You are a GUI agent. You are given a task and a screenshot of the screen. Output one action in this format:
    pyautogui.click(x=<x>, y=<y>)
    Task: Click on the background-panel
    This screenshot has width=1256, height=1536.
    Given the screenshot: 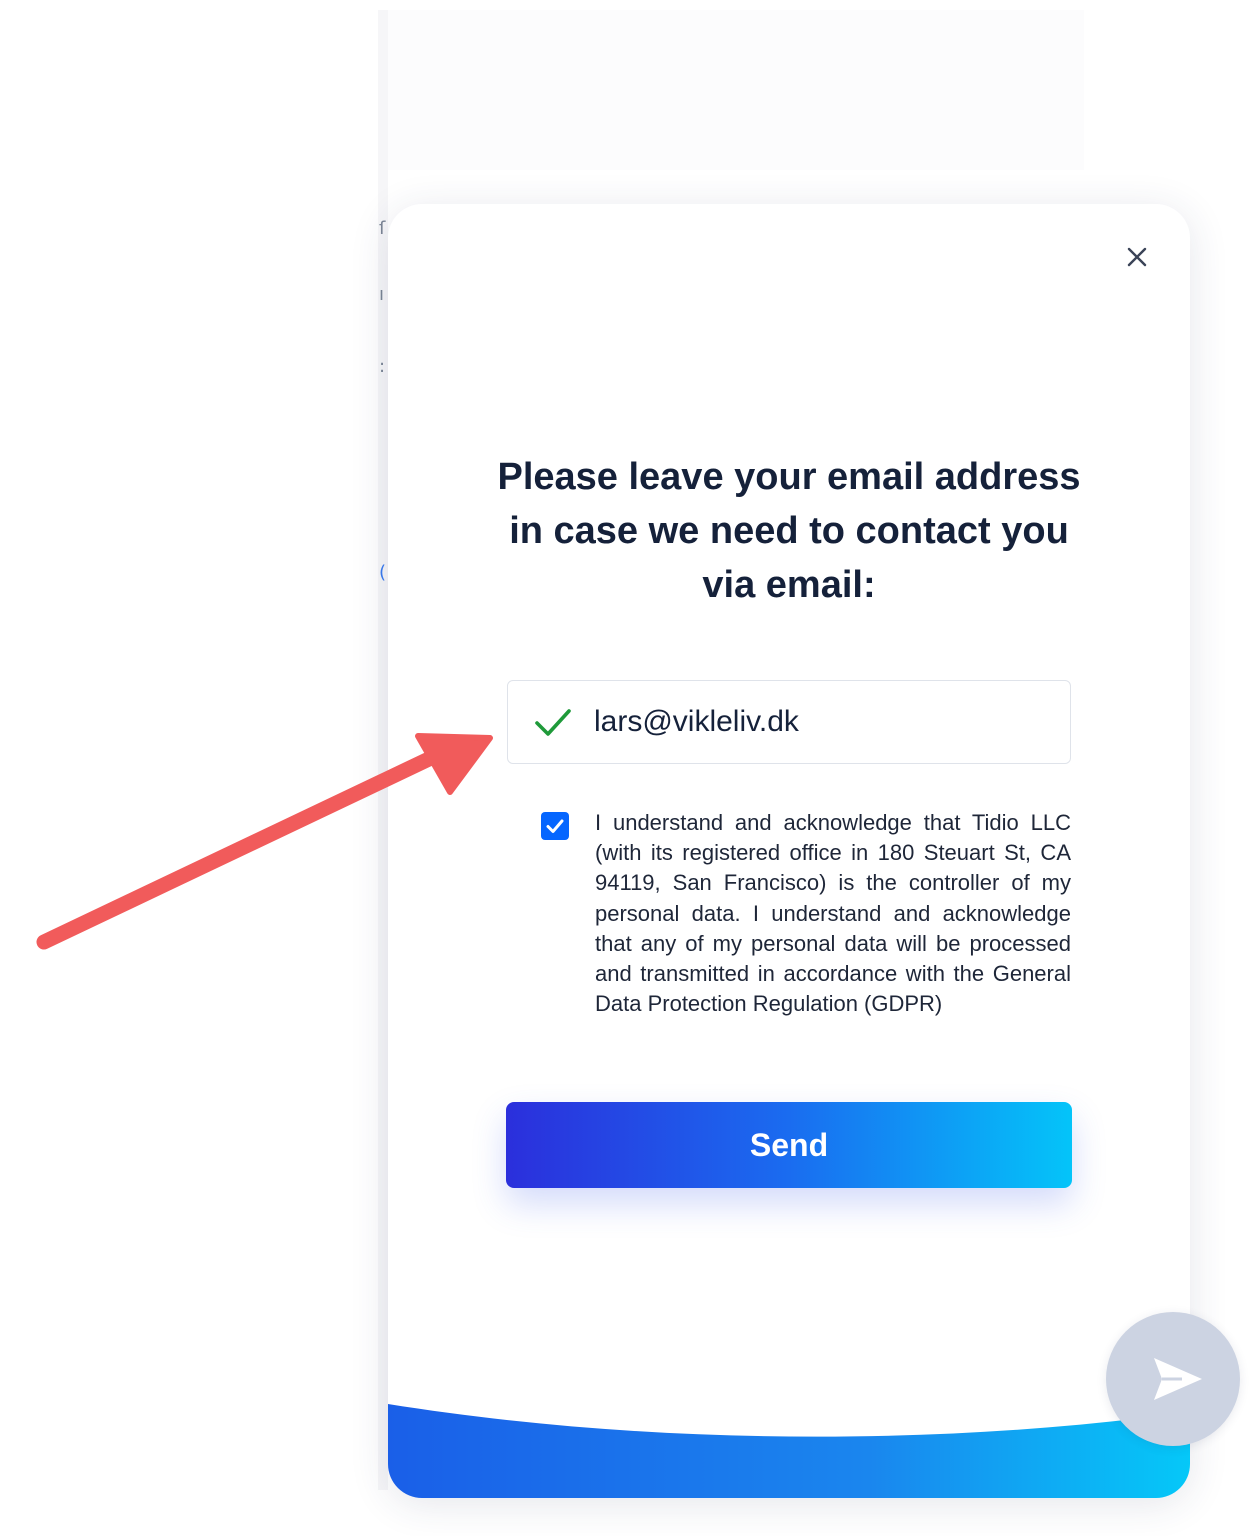 What is the action you would take?
    pyautogui.click(x=731, y=90)
    